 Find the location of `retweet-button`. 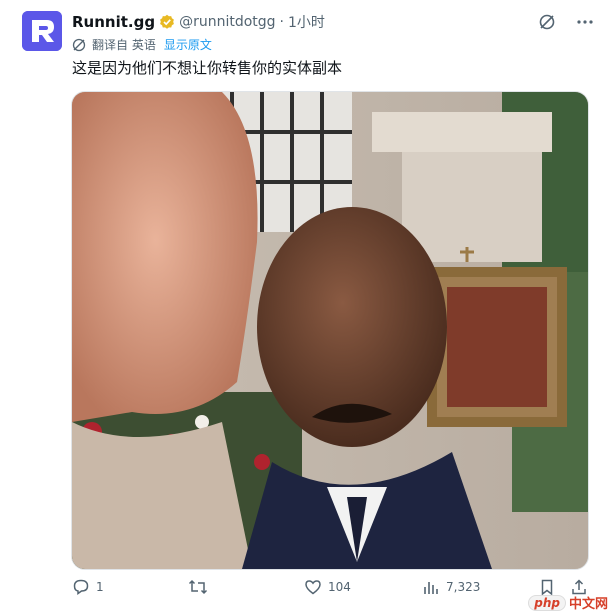

retweet-button is located at coordinates (201, 587).